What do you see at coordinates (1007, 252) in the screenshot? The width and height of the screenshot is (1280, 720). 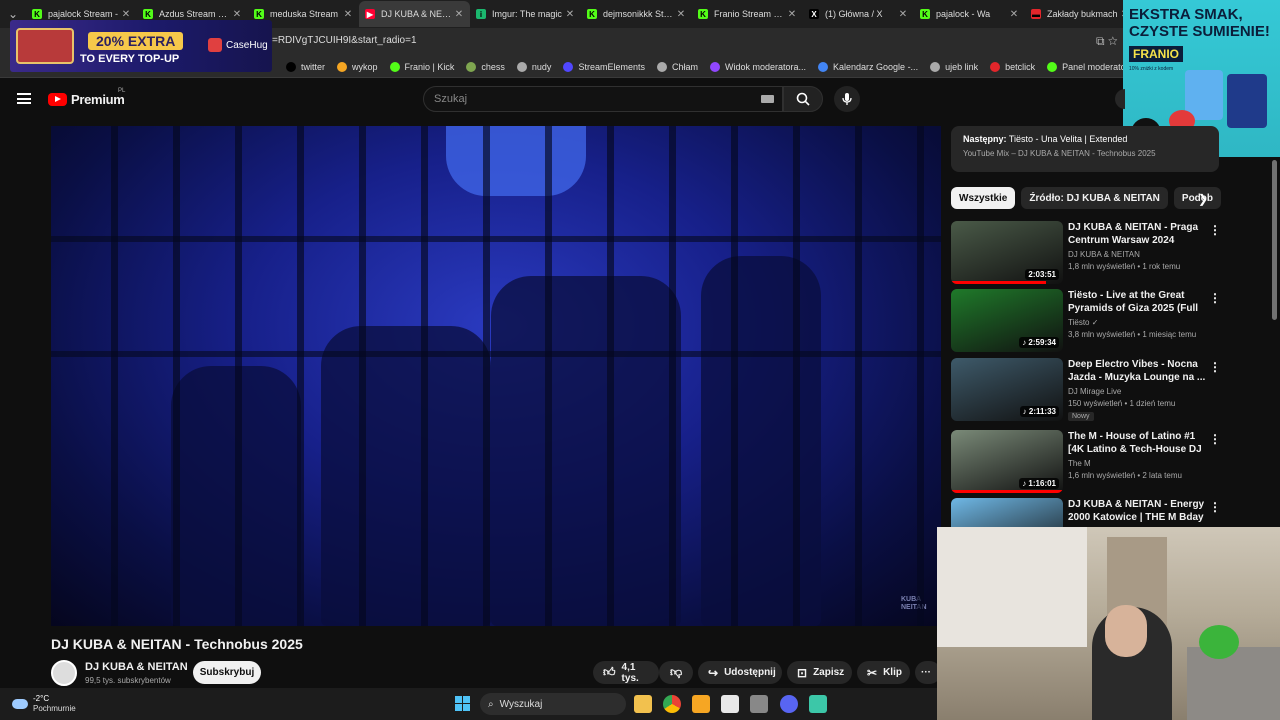 I see `video-thumbnail: 2:03:51` at bounding box center [1007, 252].